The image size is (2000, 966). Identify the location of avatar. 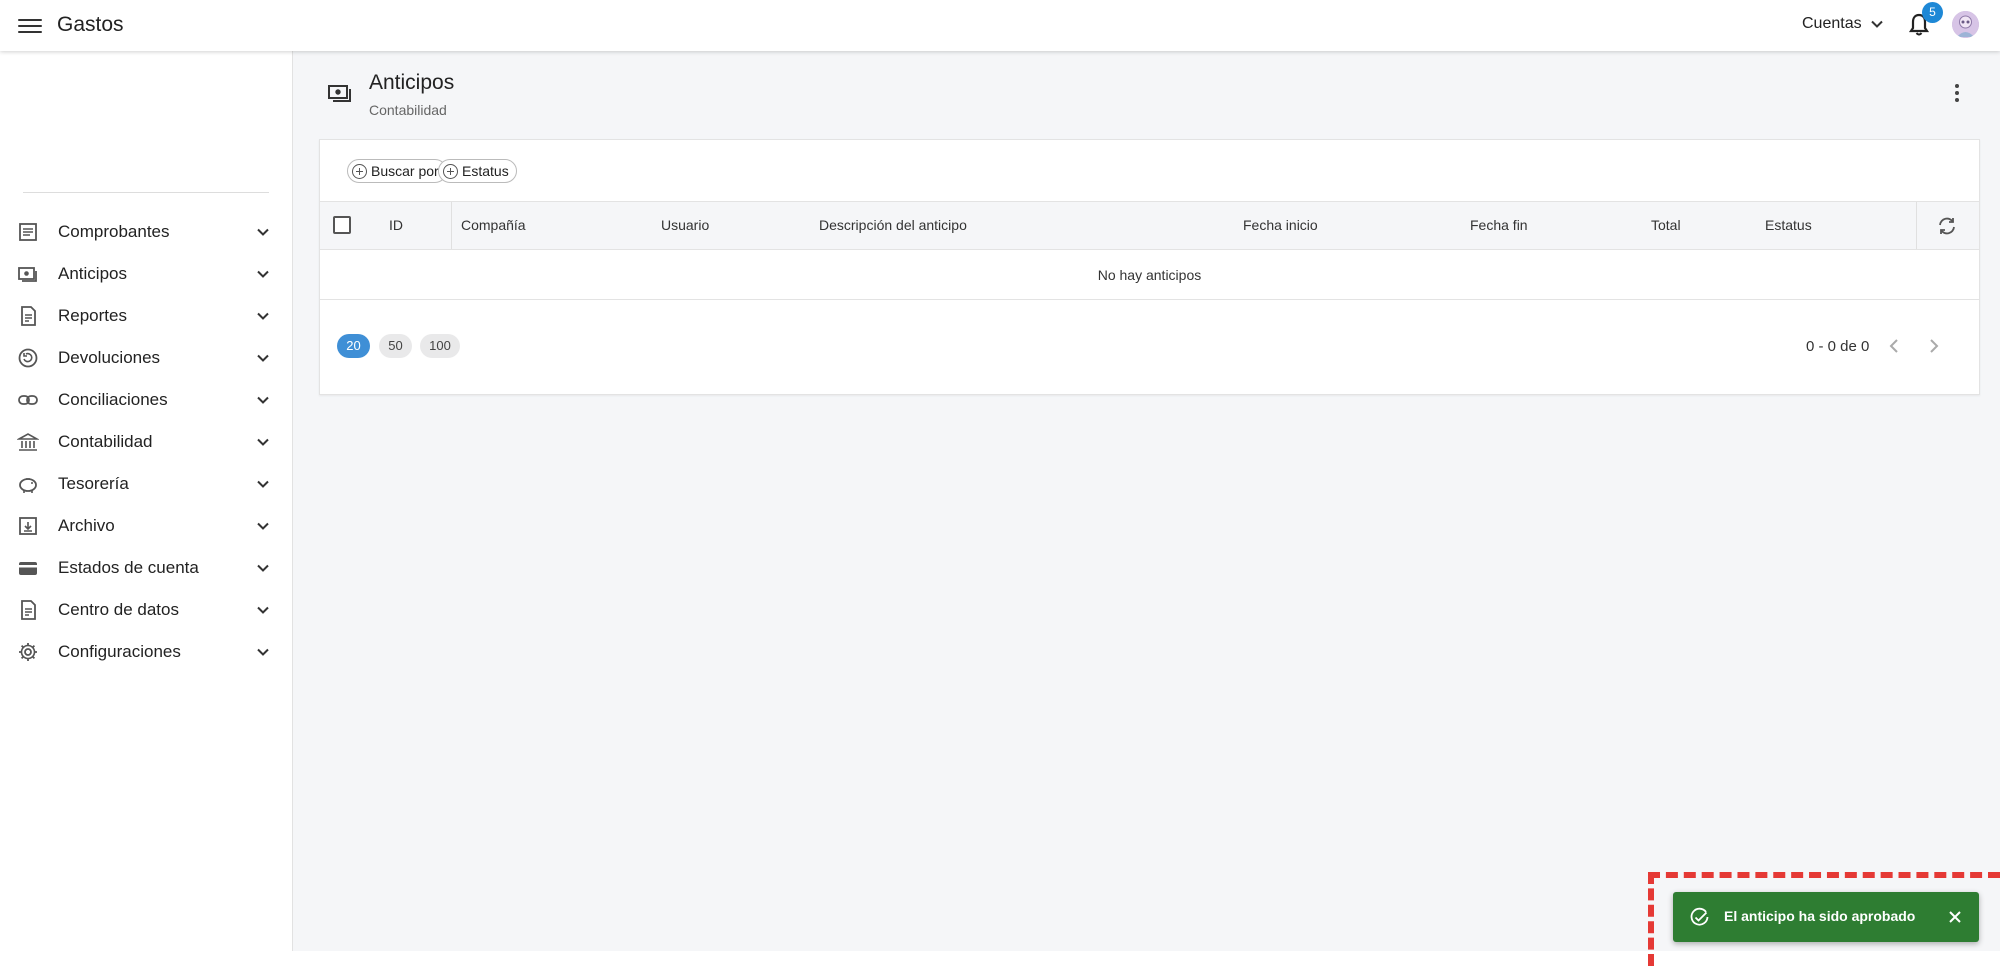
(1965, 24).